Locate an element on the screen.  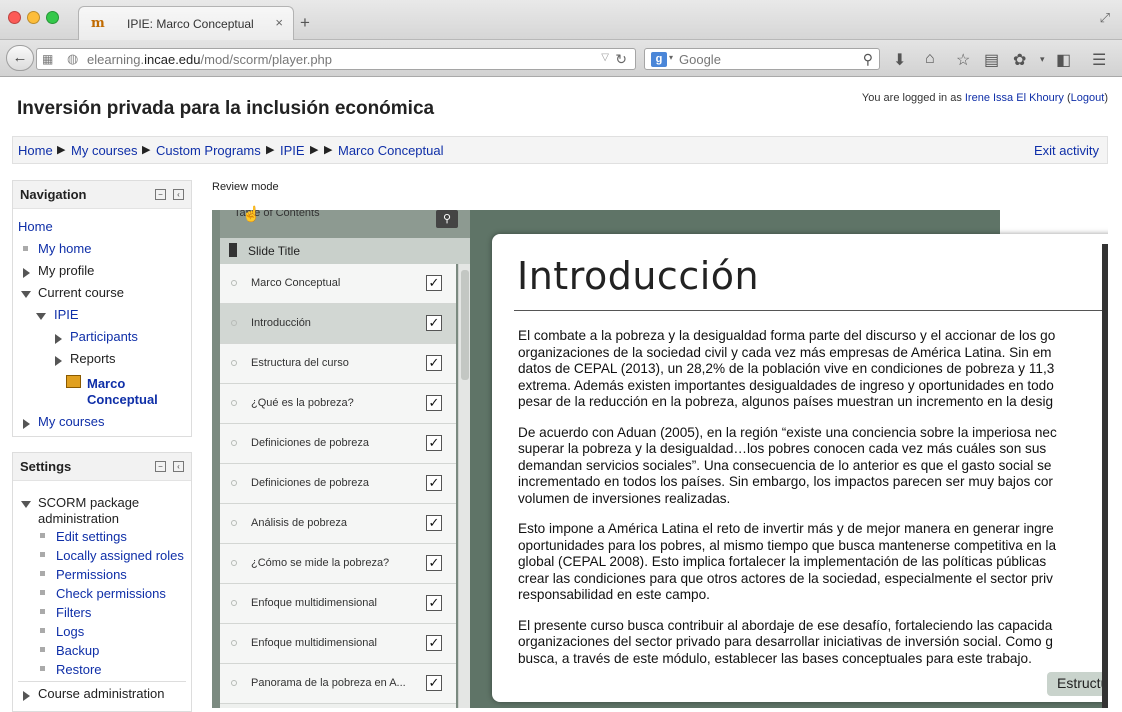
user-profile-link: Irene Issa El Khoury is located at coordinates (1014, 98).